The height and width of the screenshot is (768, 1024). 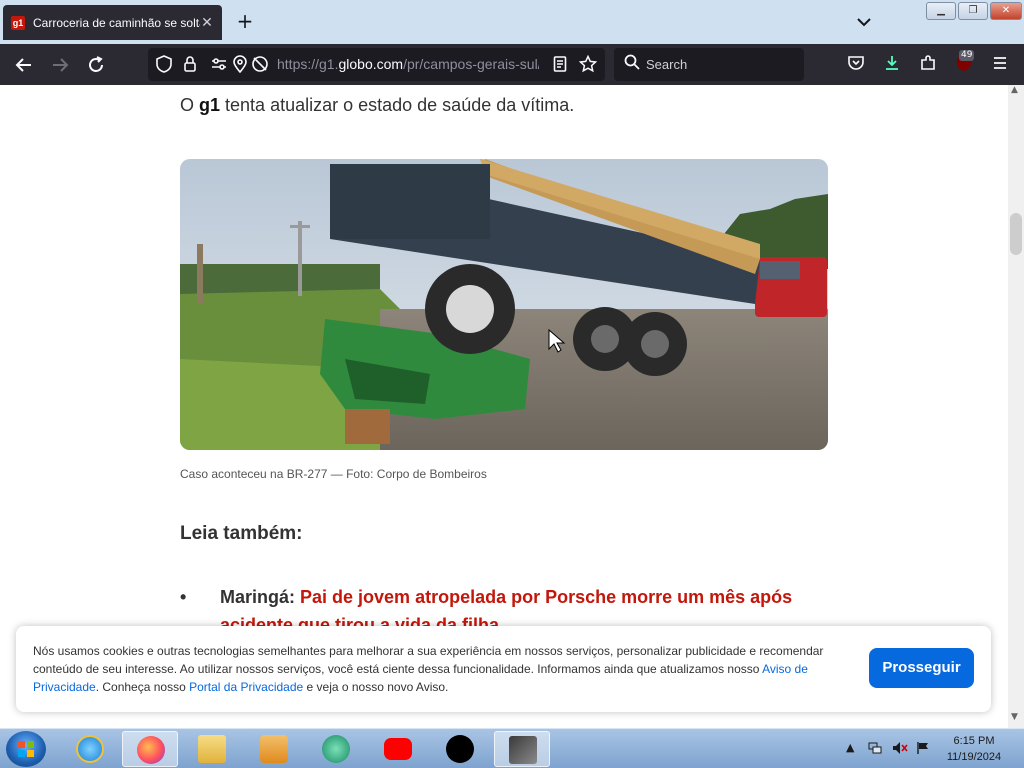 What do you see at coordinates (164, 64) in the screenshot?
I see `tracking-shield-icon` at bounding box center [164, 64].